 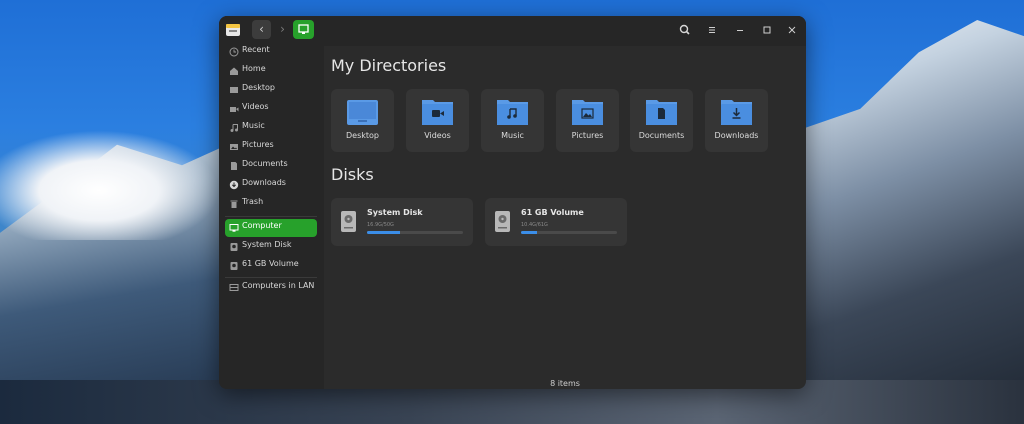 I want to click on sidebar-item-desktop: Desktop, so click(x=271, y=90).